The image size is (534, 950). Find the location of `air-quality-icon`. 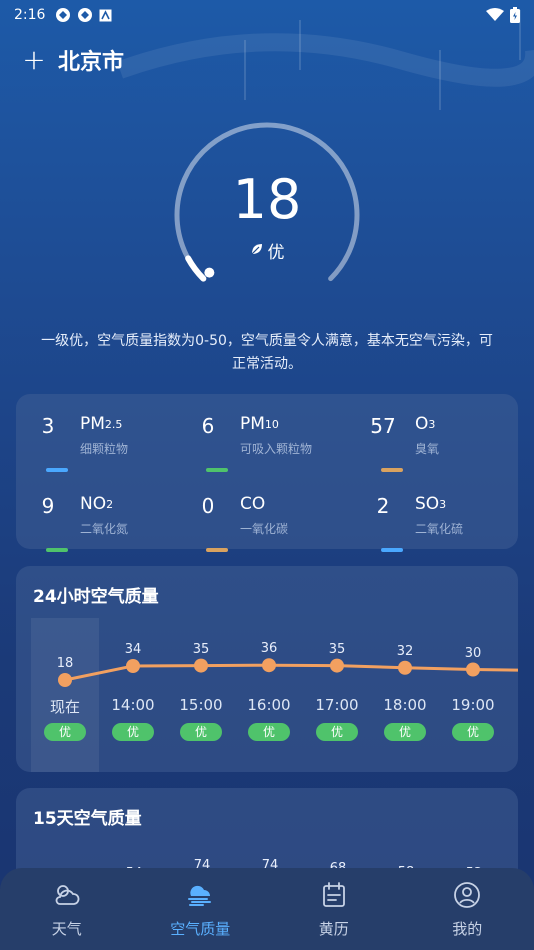

air-quality-icon is located at coordinates (200, 895).